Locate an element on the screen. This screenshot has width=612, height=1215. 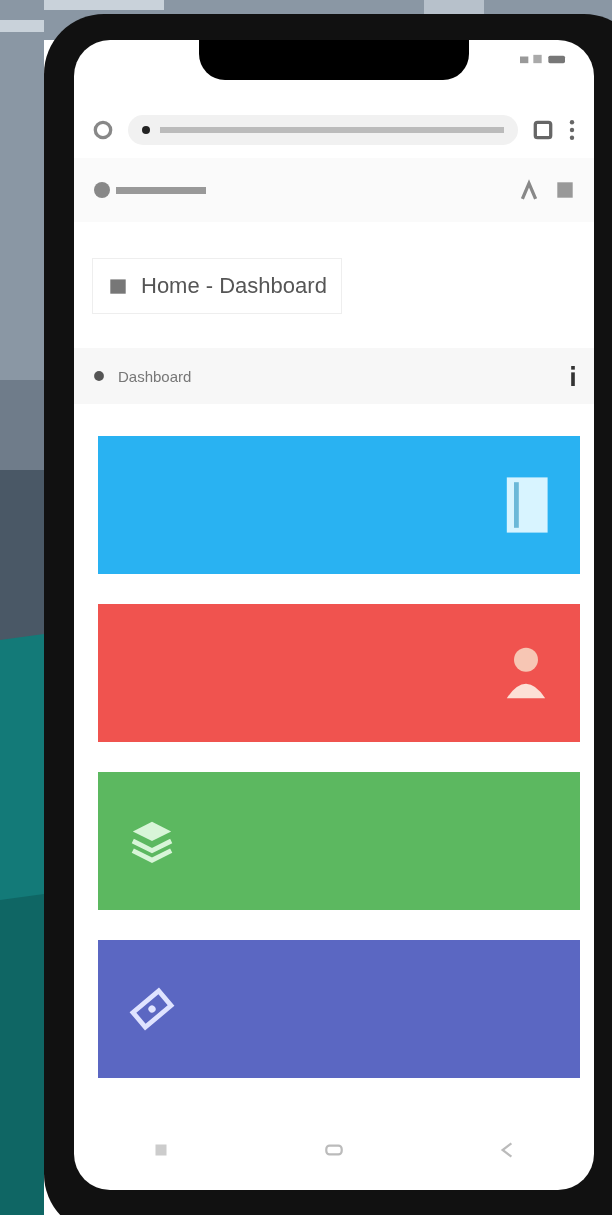
menu-icon is located at coordinates (572, 130).